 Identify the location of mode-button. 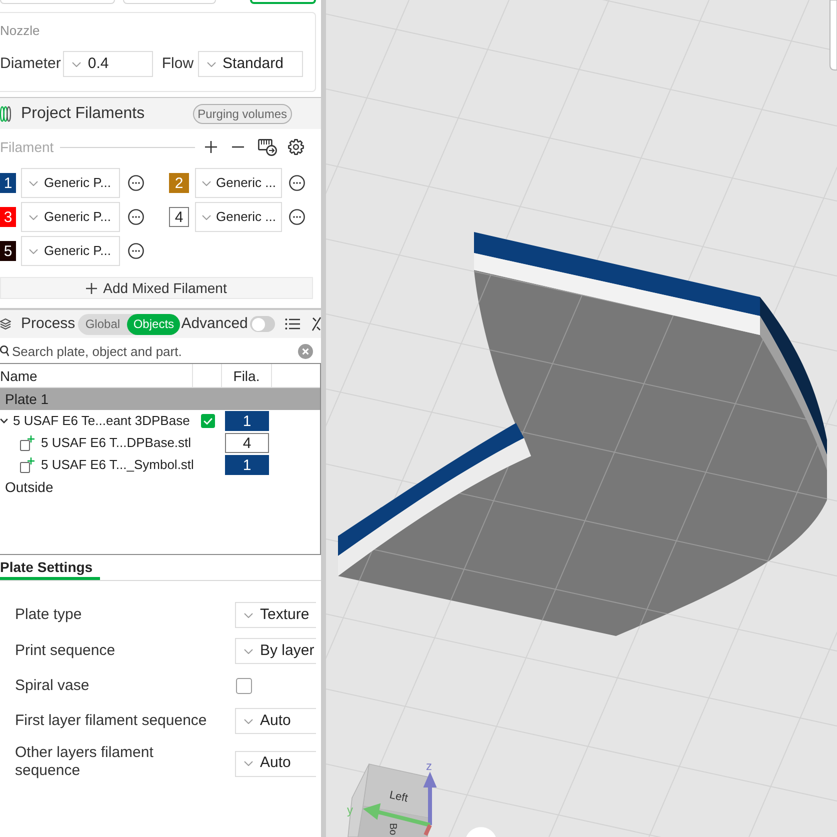
(283, 2).